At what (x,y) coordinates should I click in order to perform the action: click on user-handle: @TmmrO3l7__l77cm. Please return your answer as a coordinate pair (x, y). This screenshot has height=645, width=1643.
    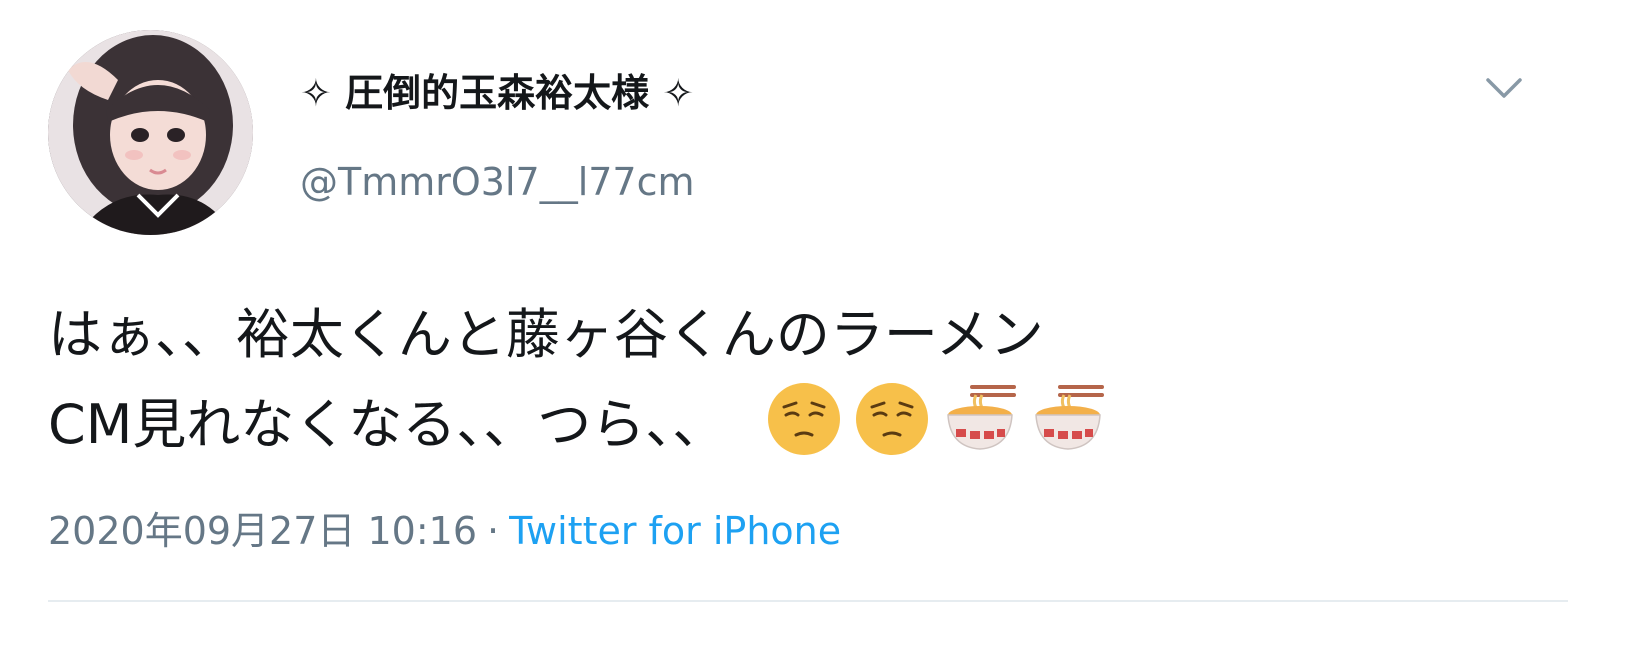
    Looking at the image, I should click on (497, 182).